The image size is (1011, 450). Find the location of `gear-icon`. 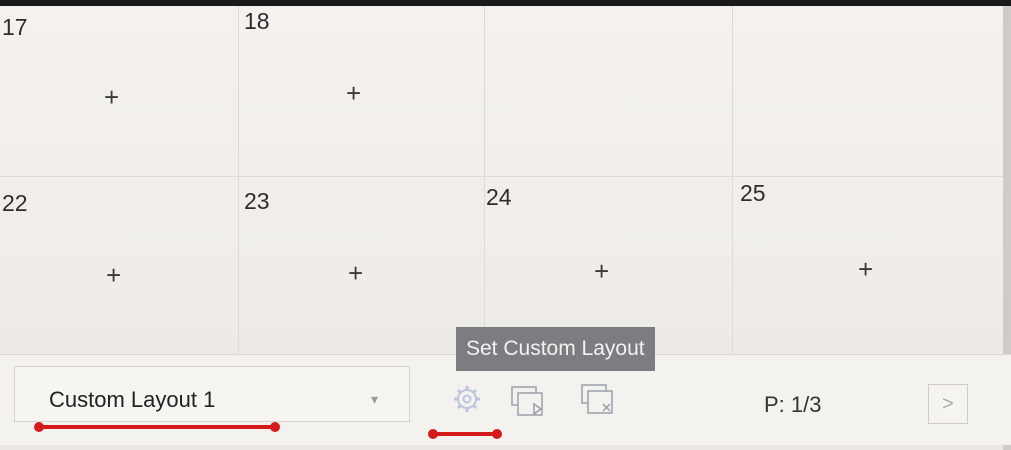

gear-icon is located at coordinates (467, 399).